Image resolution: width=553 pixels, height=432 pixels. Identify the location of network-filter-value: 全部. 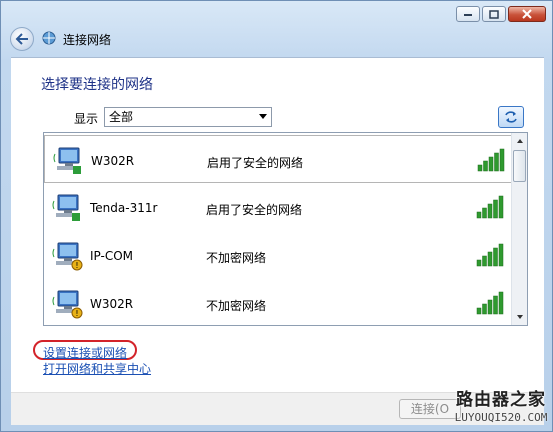
(121, 117).